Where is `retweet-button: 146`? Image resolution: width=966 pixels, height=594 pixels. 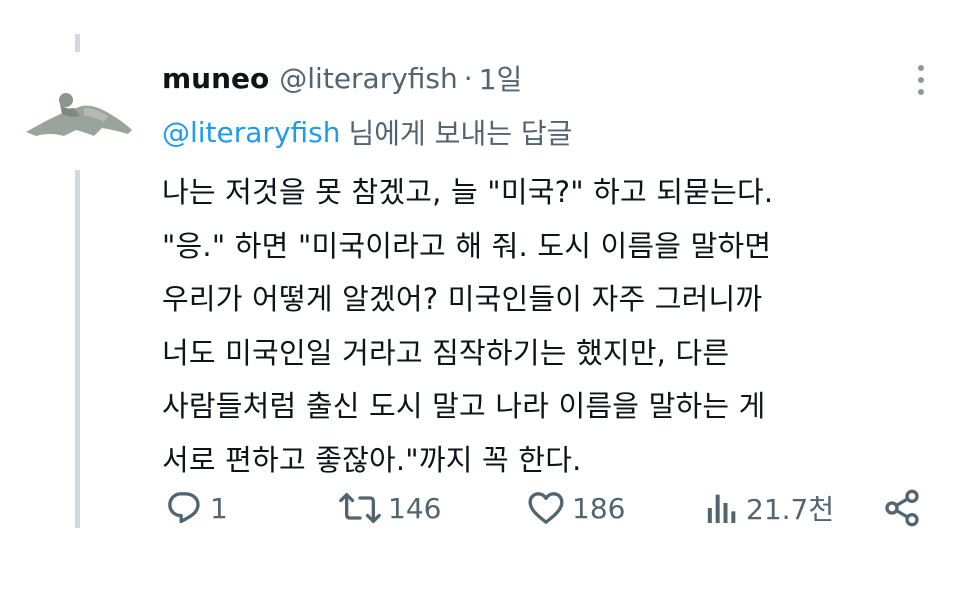 retweet-button: 146 is located at coordinates (389, 508).